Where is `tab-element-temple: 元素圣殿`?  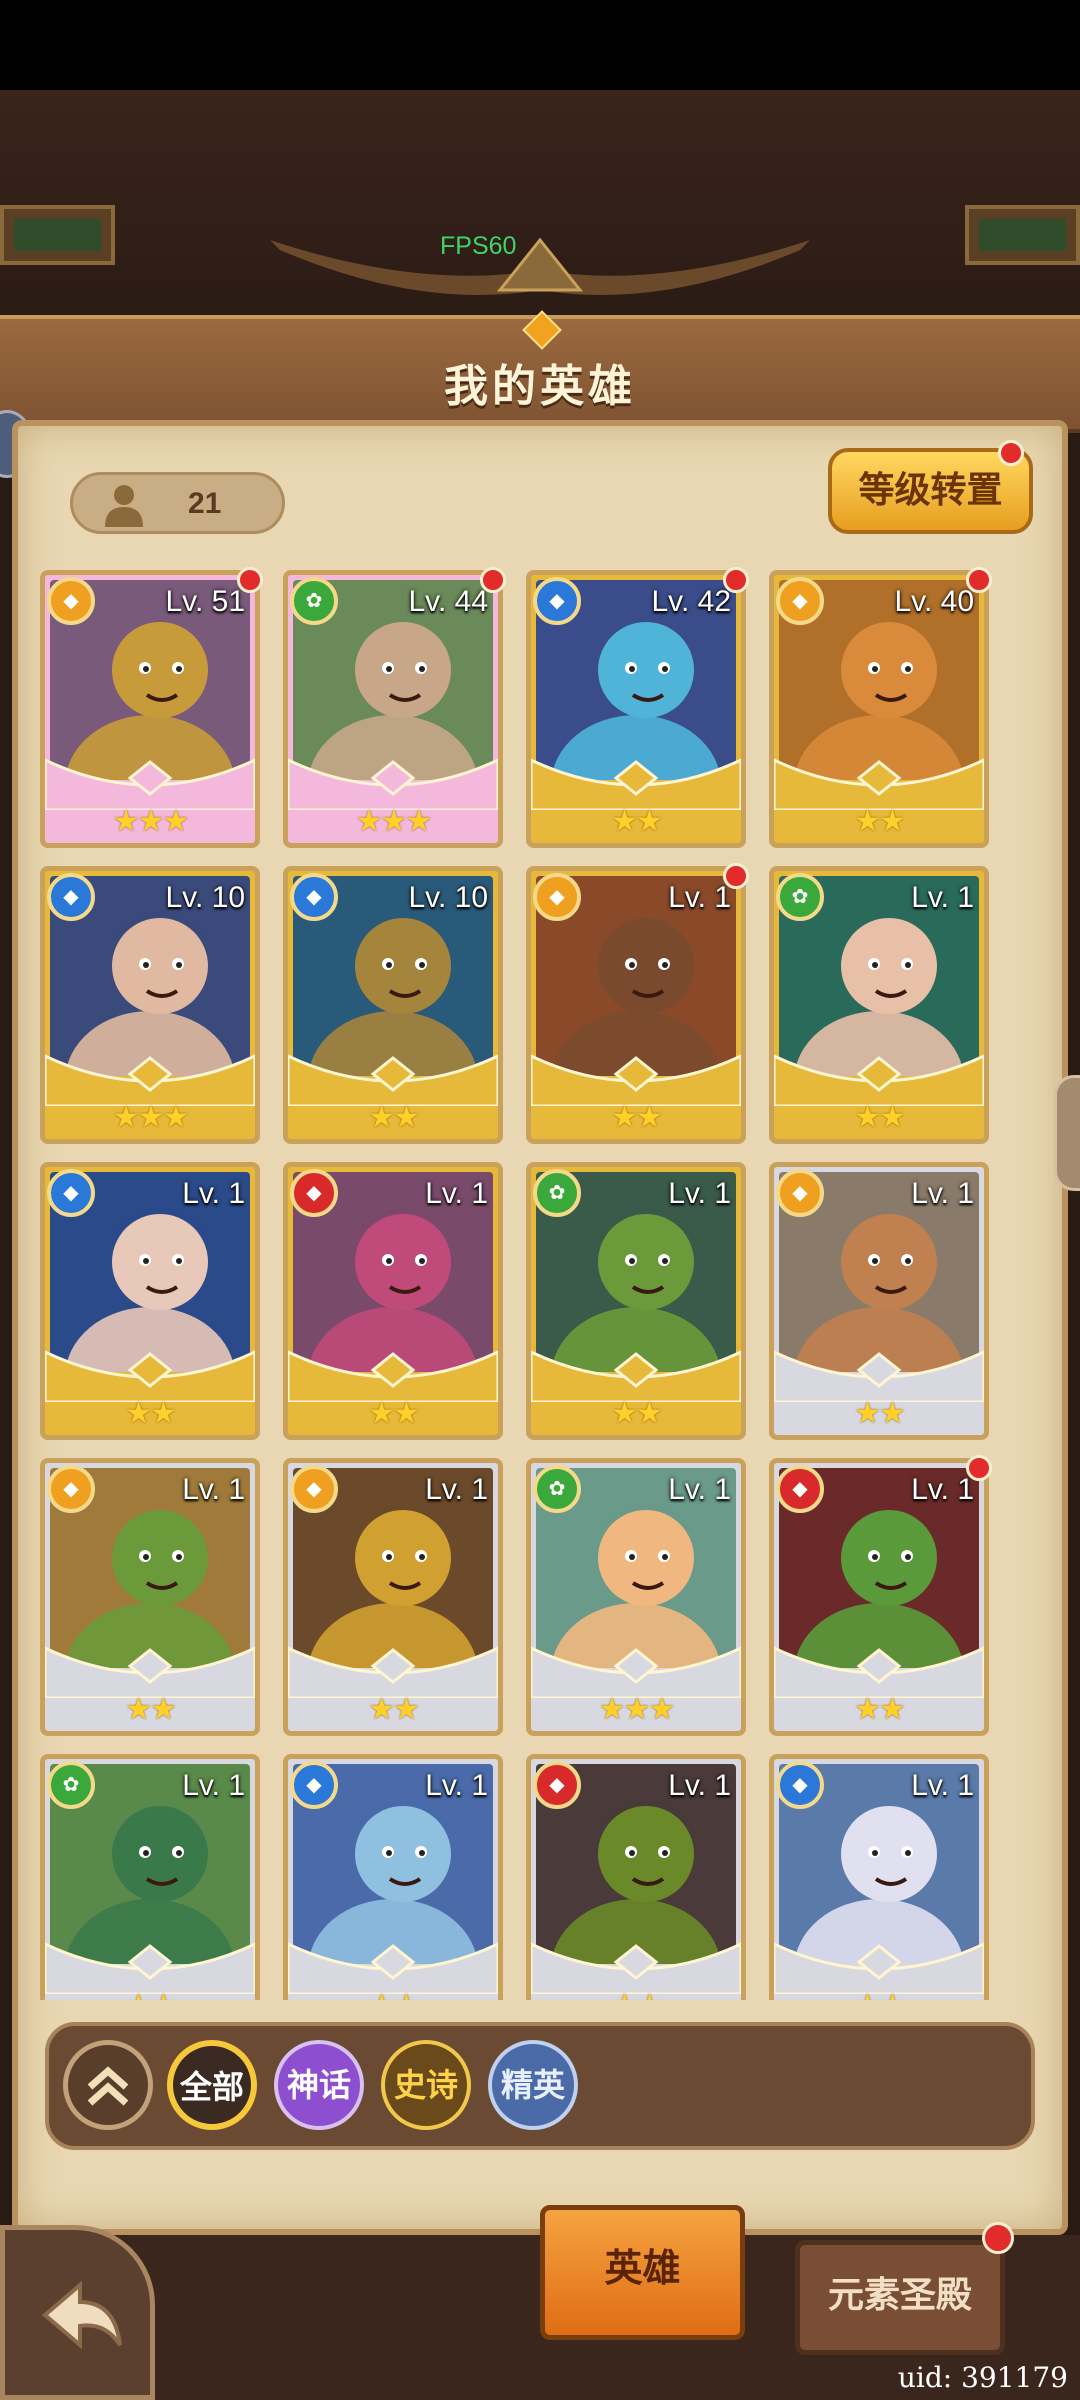 tab-element-temple: 元素圣殿 is located at coordinates (900, 2297).